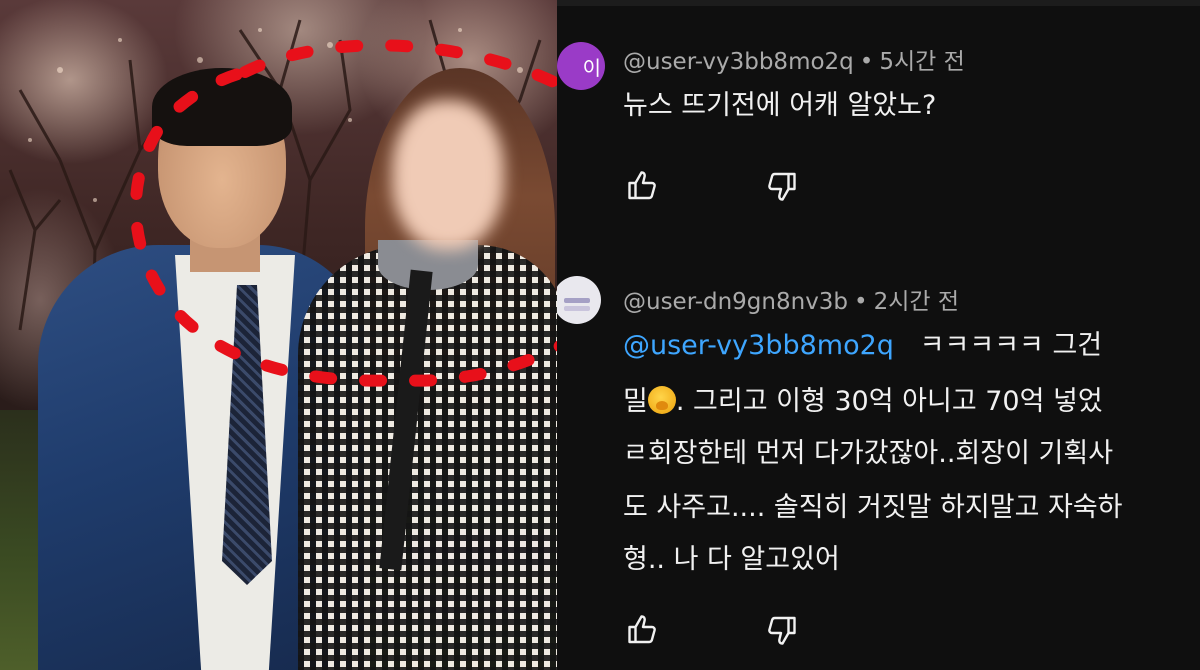 The image size is (1200, 670). What do you see at coordinates (921, 62) in the screenshot?
I see `comment-time: 5시간 전` at bounding box center [921, 62].